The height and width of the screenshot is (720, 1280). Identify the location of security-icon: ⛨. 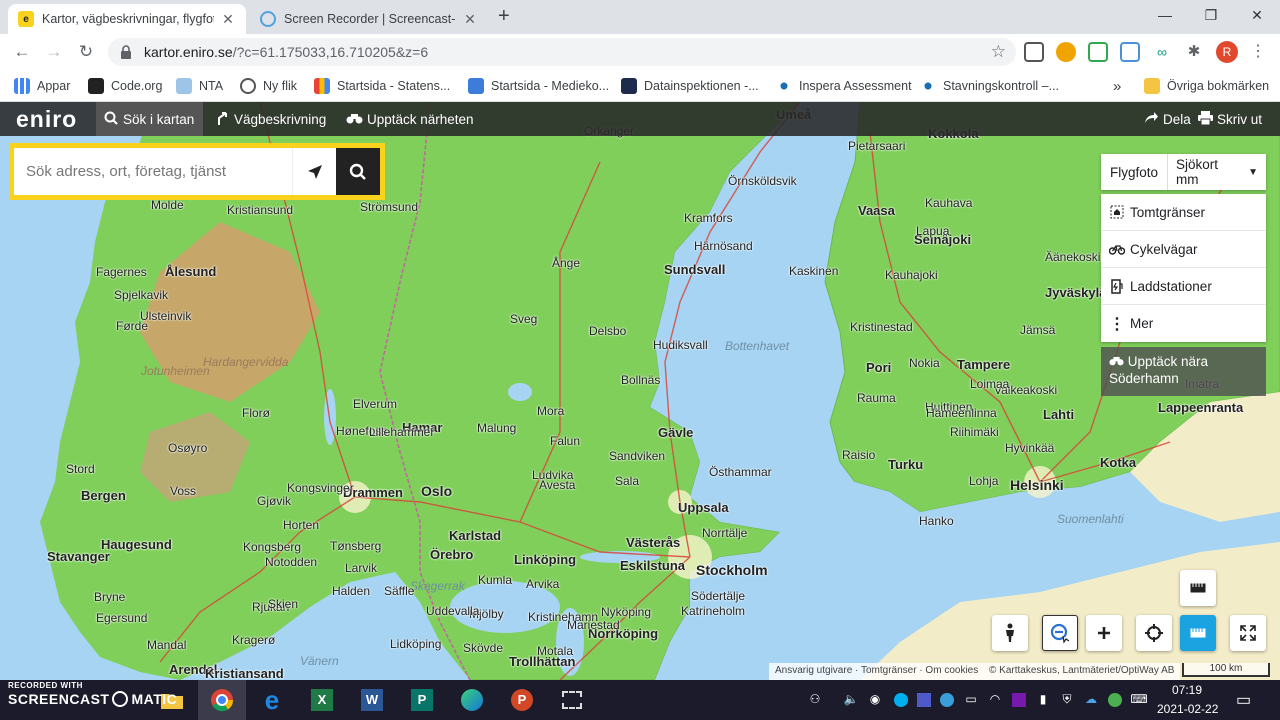
(1067, 700).